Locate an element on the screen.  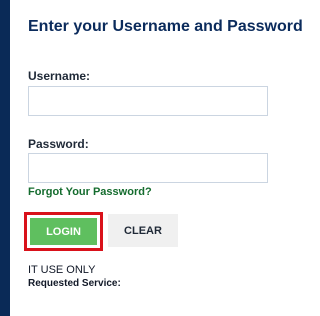
it-use-only-text: IT USE ONLY is located at coordinates (62, 270).